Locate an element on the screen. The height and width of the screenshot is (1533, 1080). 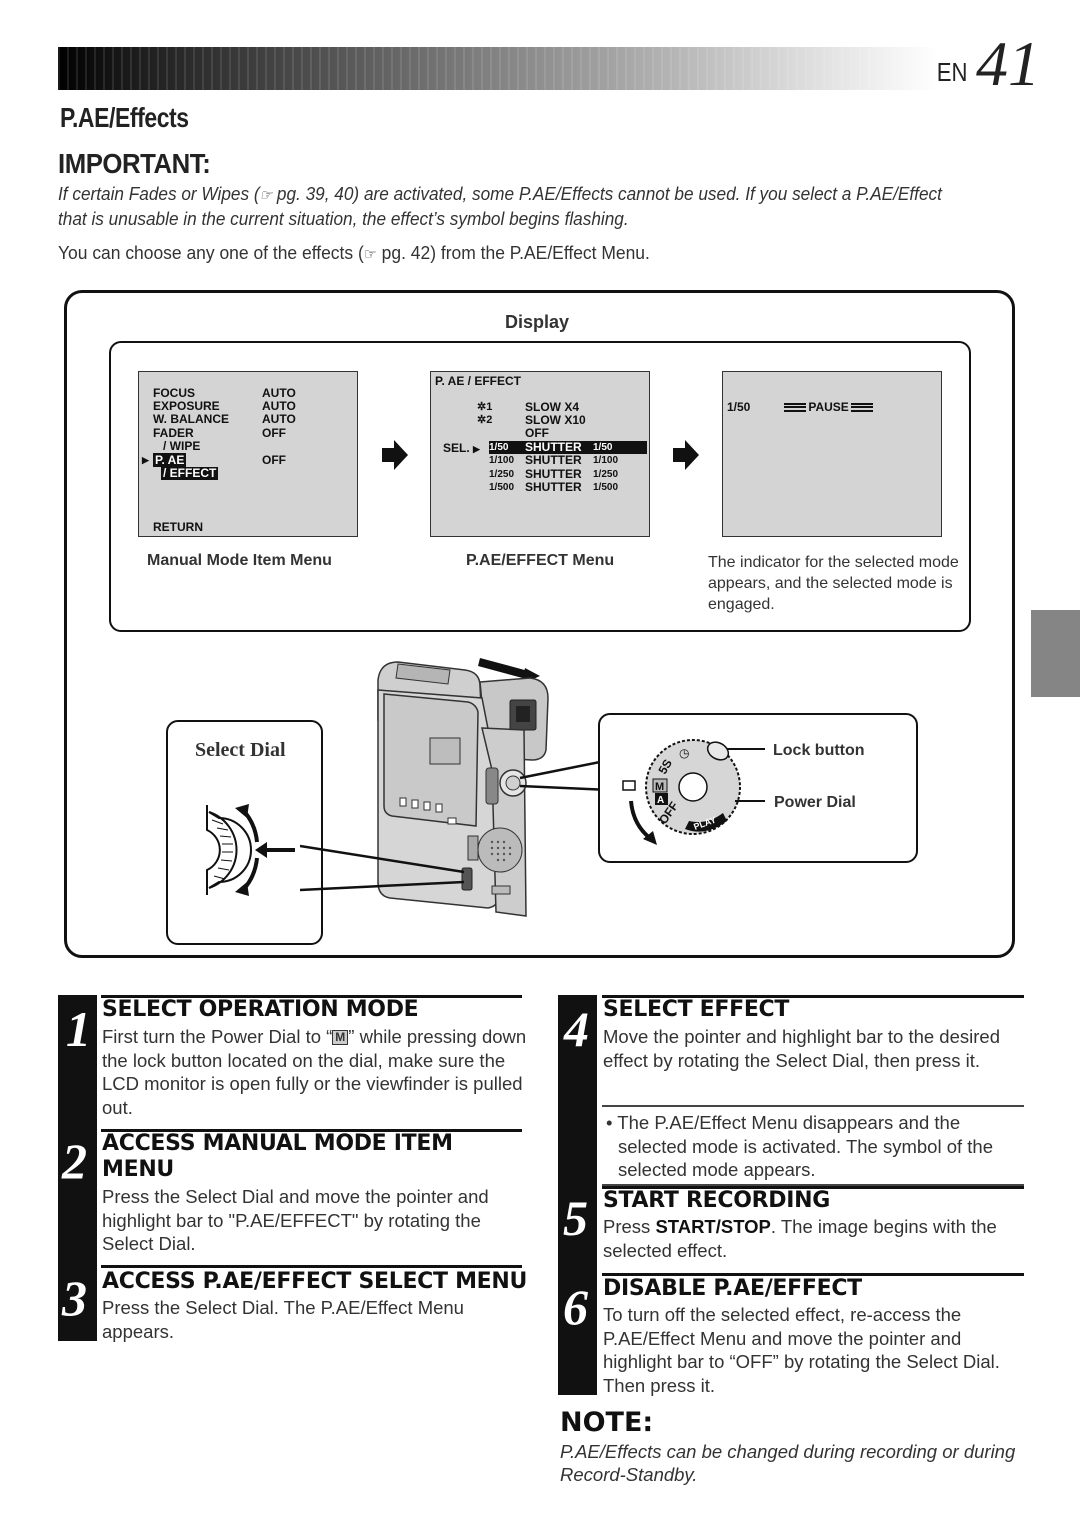
slow-motion-icon: ✲1 is located at coordinates (485, 407).